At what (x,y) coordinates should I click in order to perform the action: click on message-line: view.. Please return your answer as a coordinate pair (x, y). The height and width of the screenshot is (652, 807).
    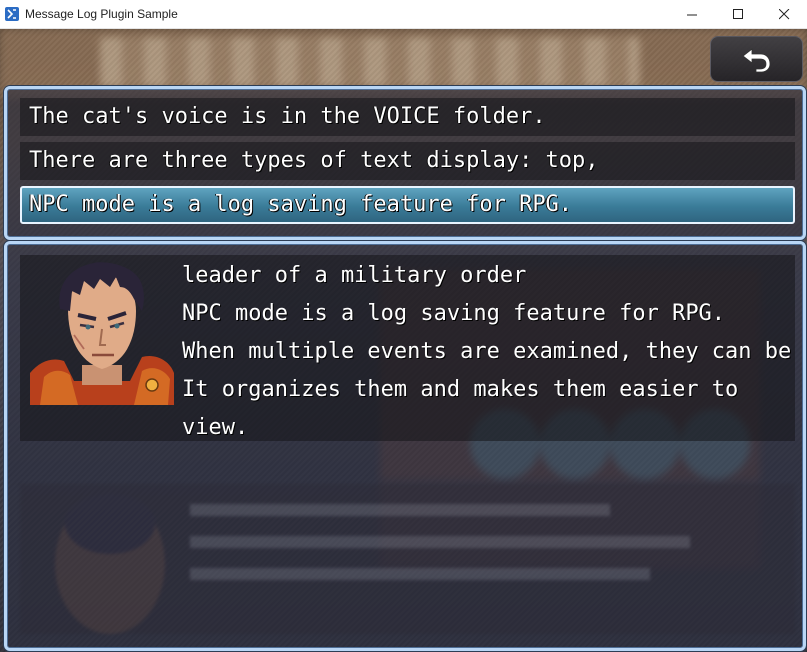
    Looking at the image, I should click on (215, 427).